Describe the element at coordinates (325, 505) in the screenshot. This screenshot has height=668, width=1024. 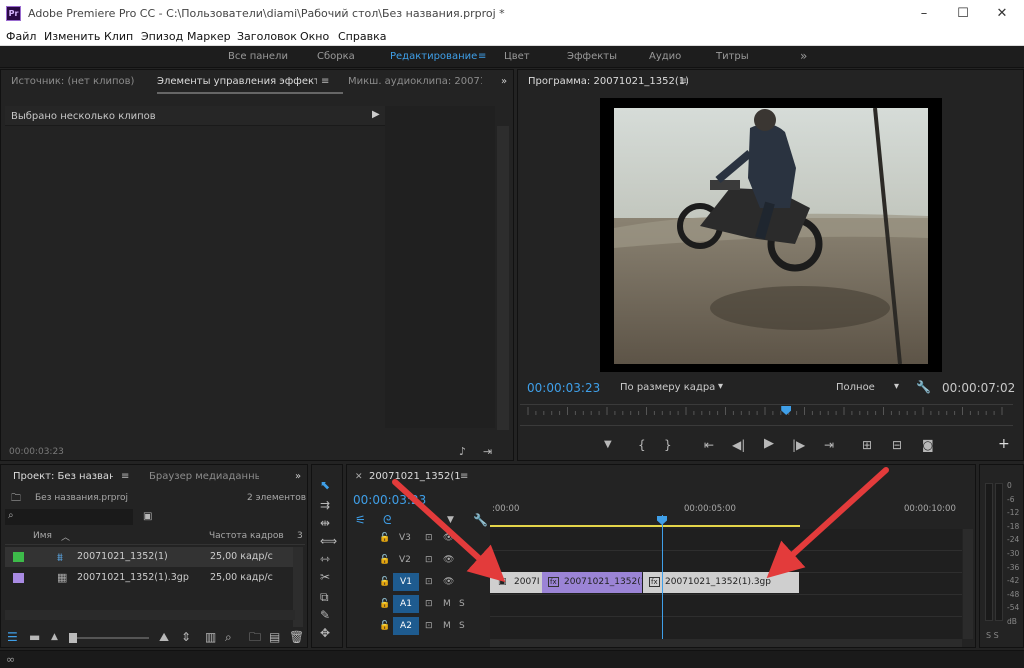
I see `track-select-icon: ⇉` at that location.